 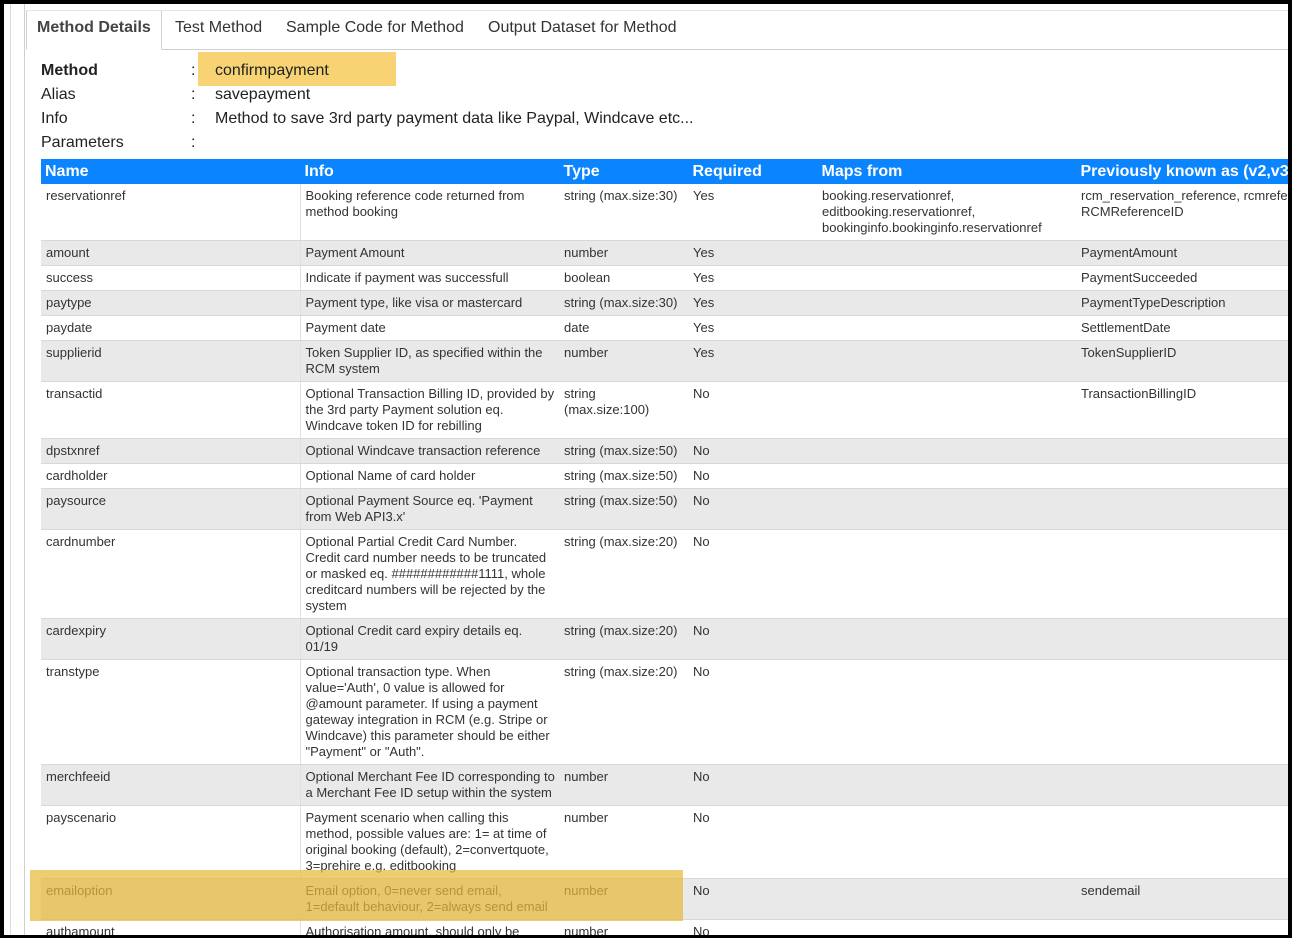 I want to click on cell-info: Indicate if payment was successfull, so click(x=429, y=278).